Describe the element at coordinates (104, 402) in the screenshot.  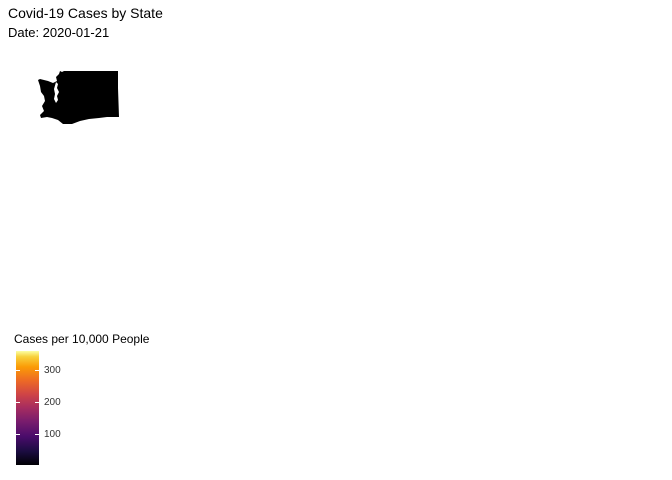
I see `color-legend: Cases per 10,000 People 300 200 100` at that location.